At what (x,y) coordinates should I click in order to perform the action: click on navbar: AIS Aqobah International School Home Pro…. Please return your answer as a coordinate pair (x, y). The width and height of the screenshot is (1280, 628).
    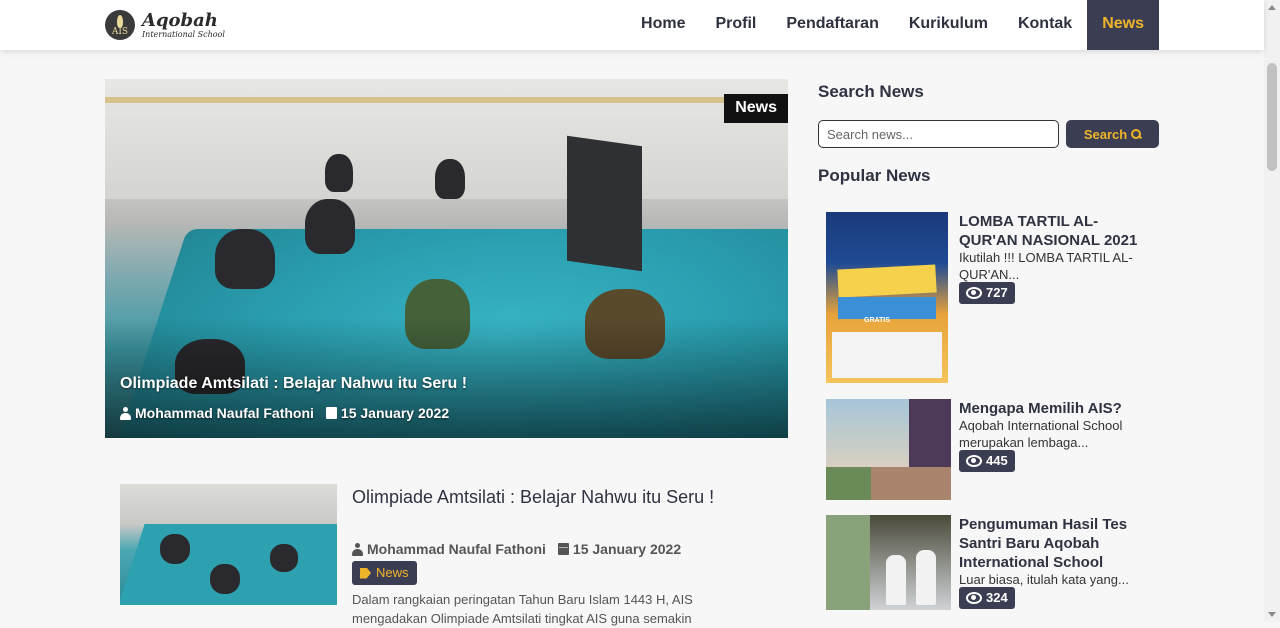
    Looking at the image, I should click on (632, 25).